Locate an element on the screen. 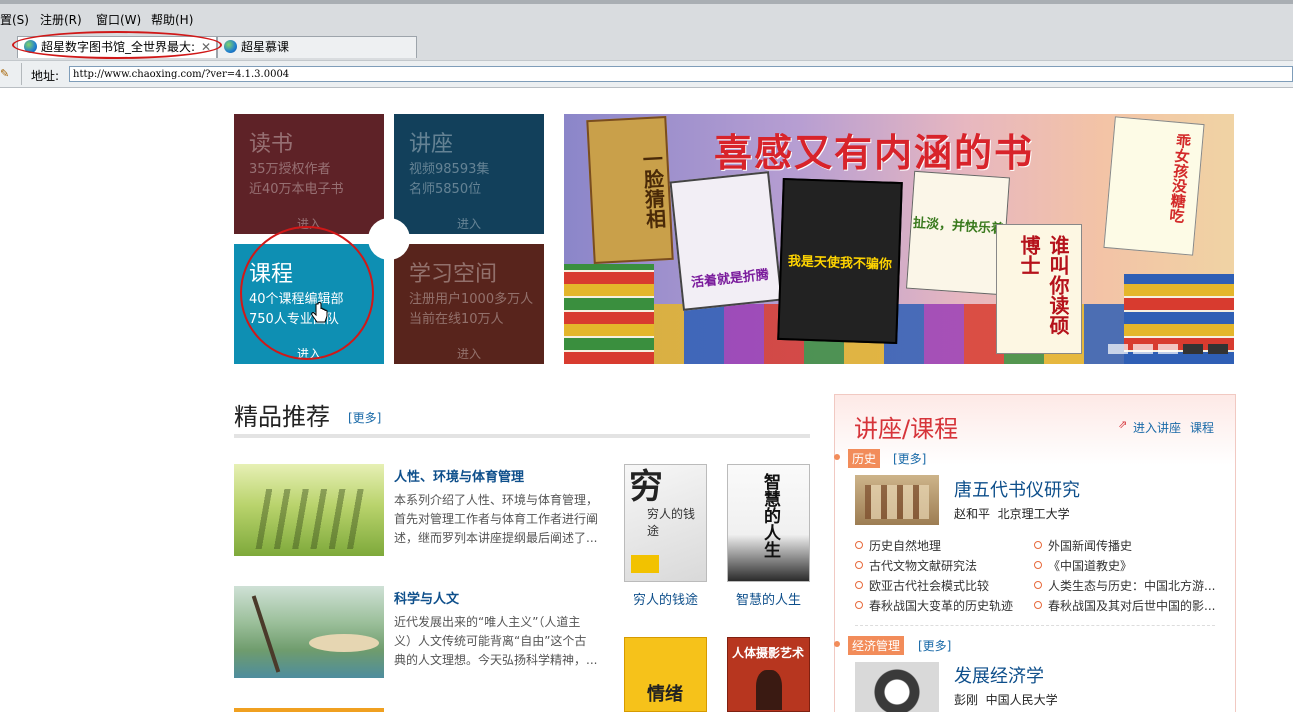  tile-reading: 读书 35万授权作者 近40万本电子书 进入 is located at coordinates (309, 174).